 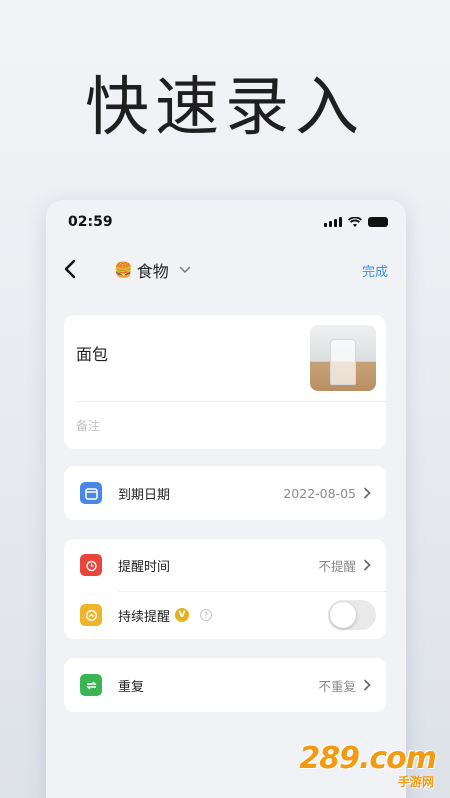 What do you see at coordinates (343, 362) in the screenshot?
I see `bread-bag-image` at bounding box center [343, 362].